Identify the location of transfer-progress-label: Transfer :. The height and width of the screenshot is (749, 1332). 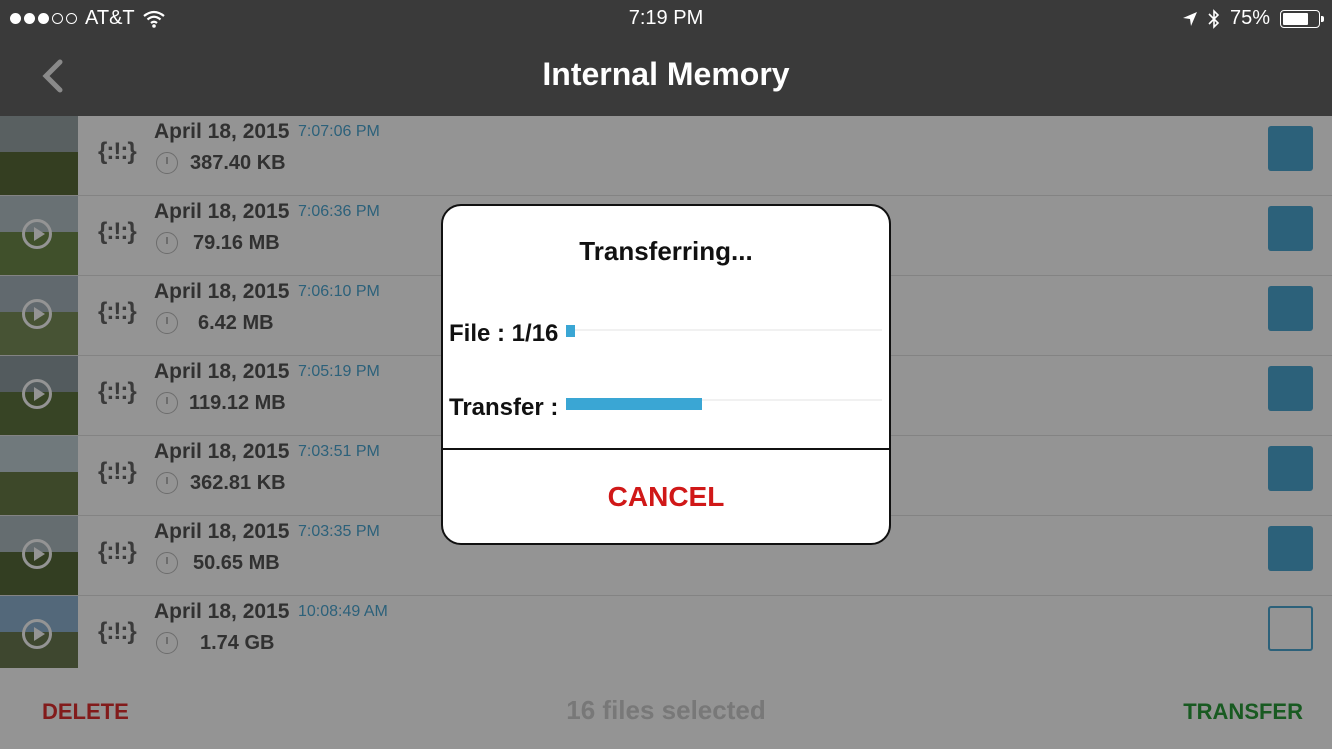
(504, 407).